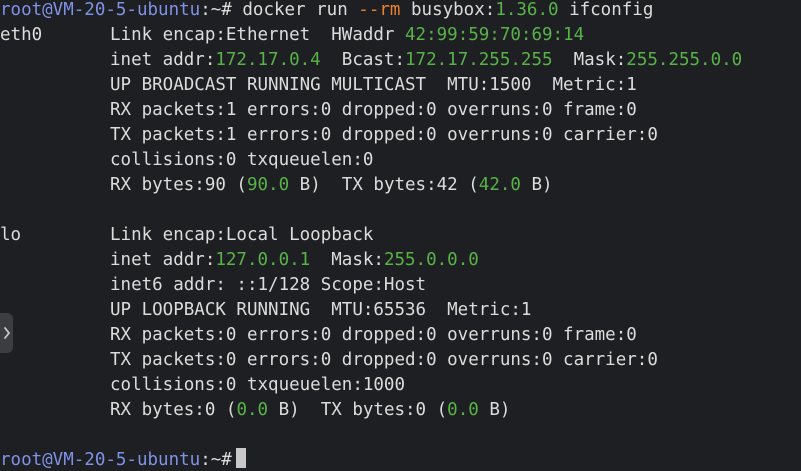  Describe the element at coordinates (178, 185) in the screenshot. I see `eth0-rx-bytes-label: RX bytes:90 (` at that location.